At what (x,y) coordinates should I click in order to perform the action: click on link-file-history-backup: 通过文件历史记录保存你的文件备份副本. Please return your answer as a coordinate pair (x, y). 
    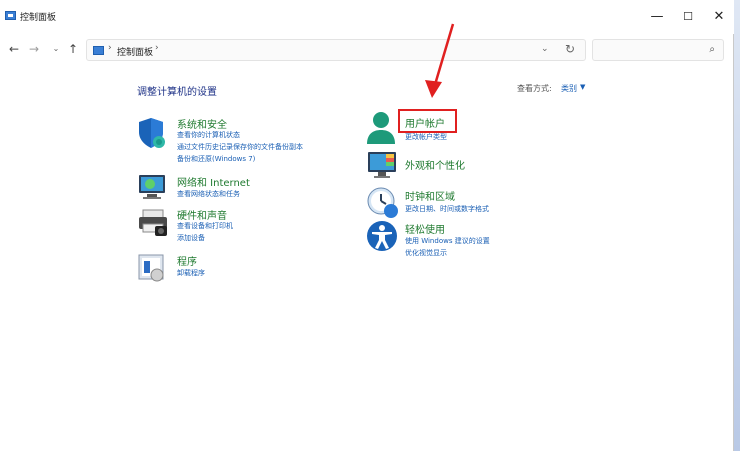
    Looking at the image, I should click on (240, 147).